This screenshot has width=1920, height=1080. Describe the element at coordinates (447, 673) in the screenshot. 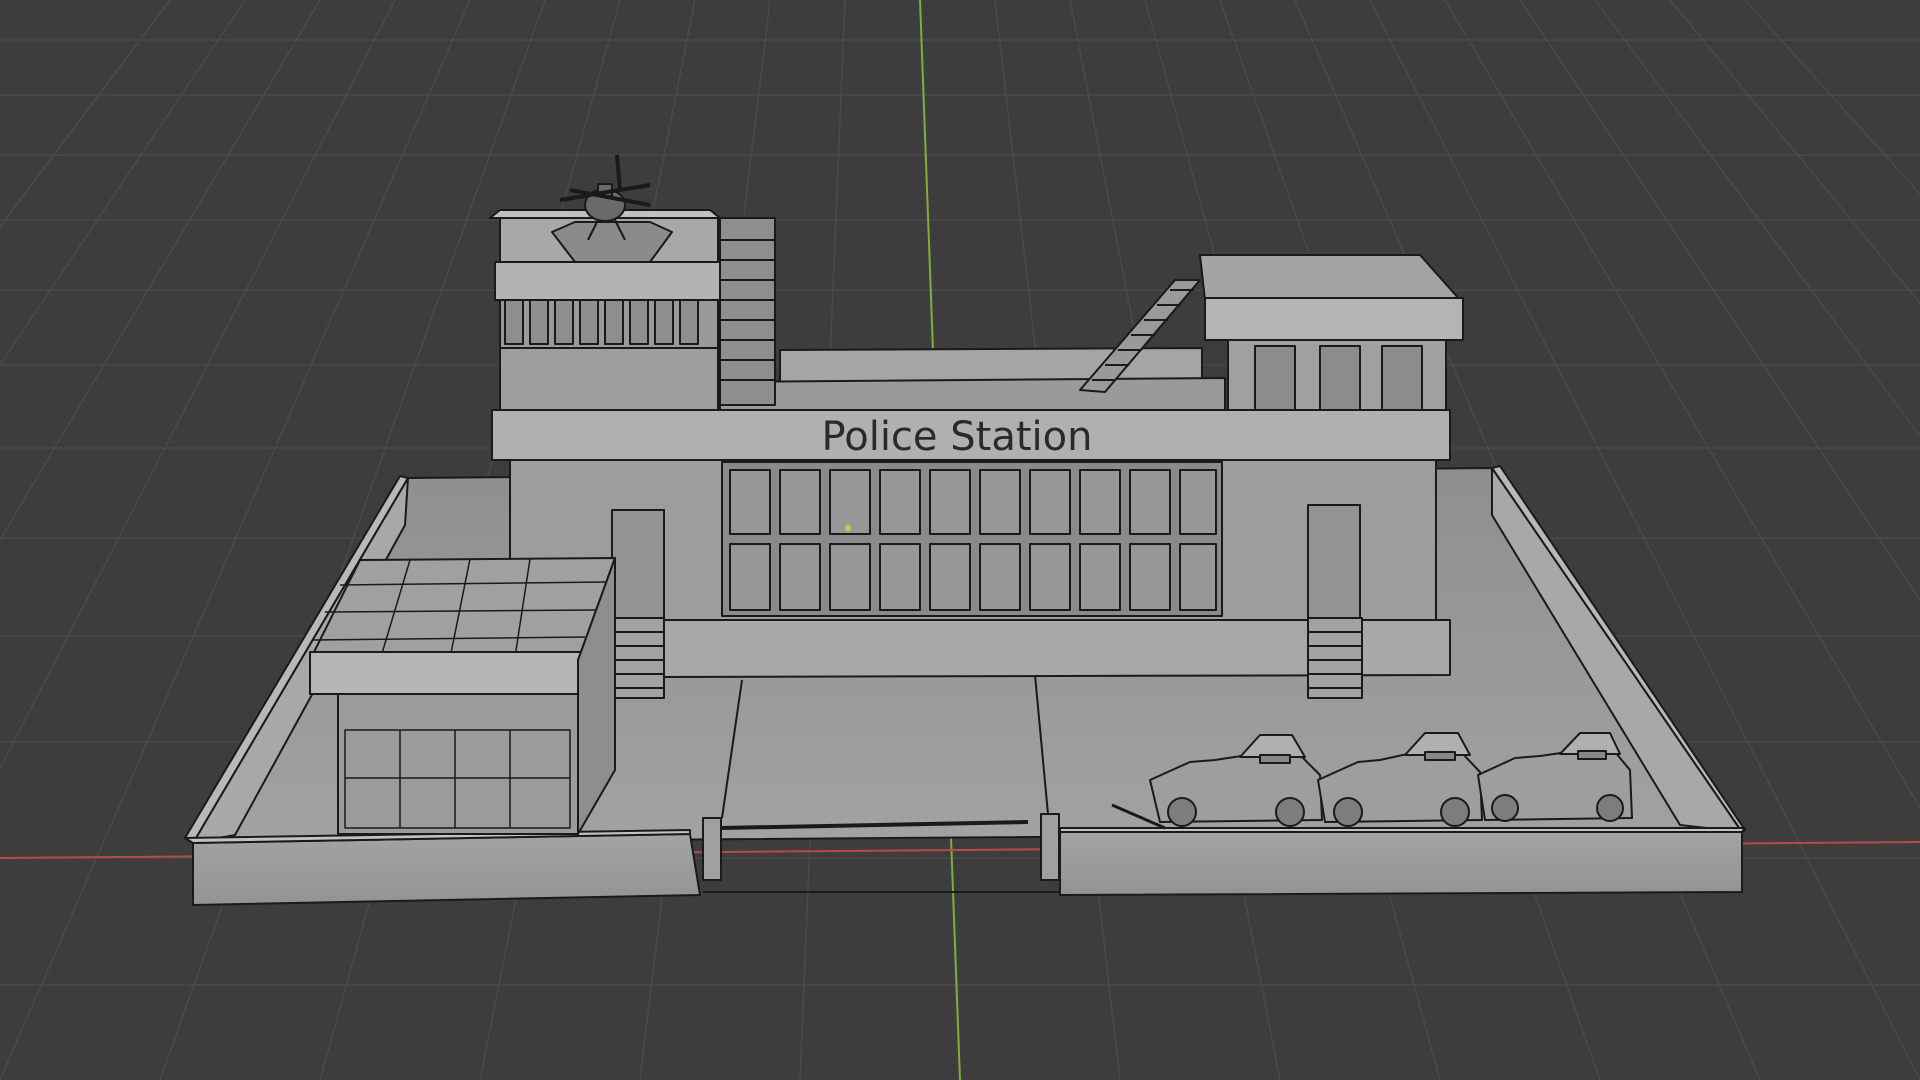

I see `side-building-cap` at that location.